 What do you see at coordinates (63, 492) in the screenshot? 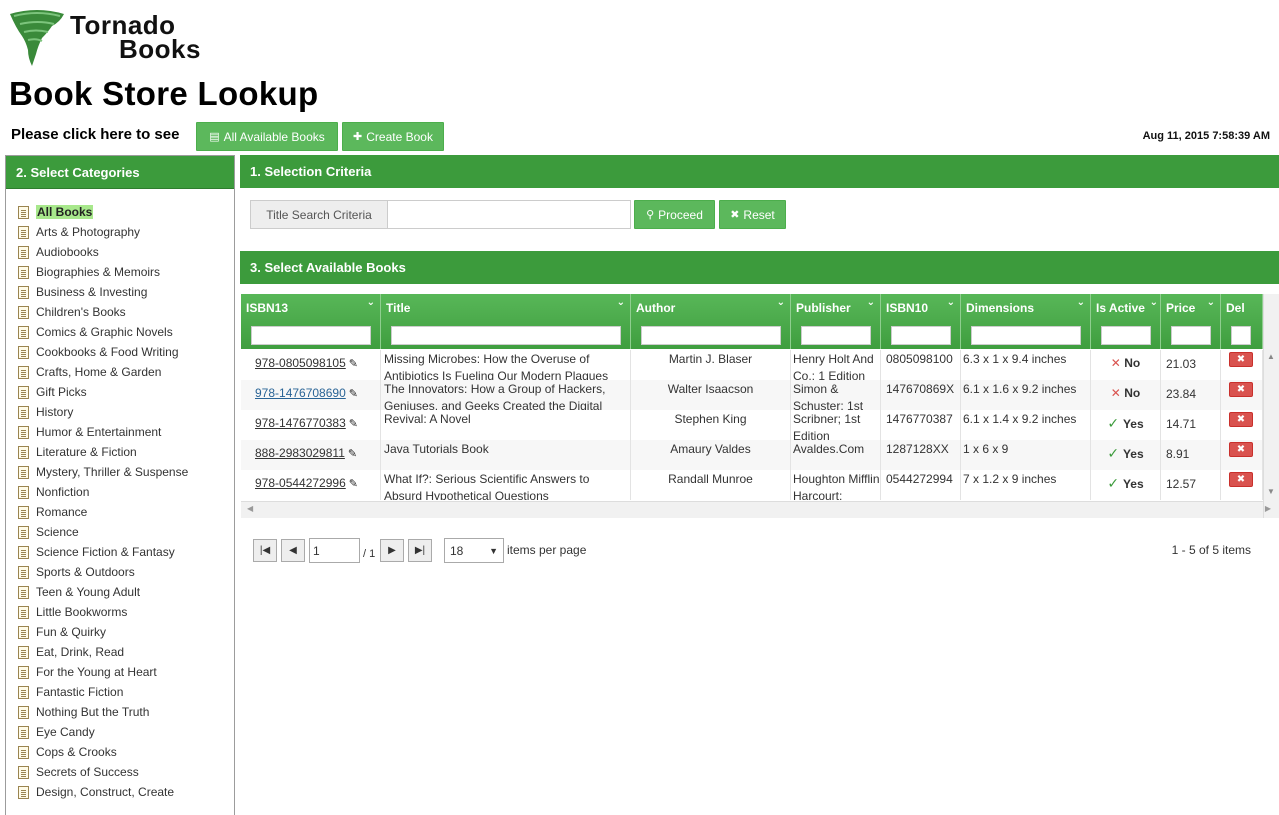
I see `category-label: Nonfiction` at bounding box center [63, 492].